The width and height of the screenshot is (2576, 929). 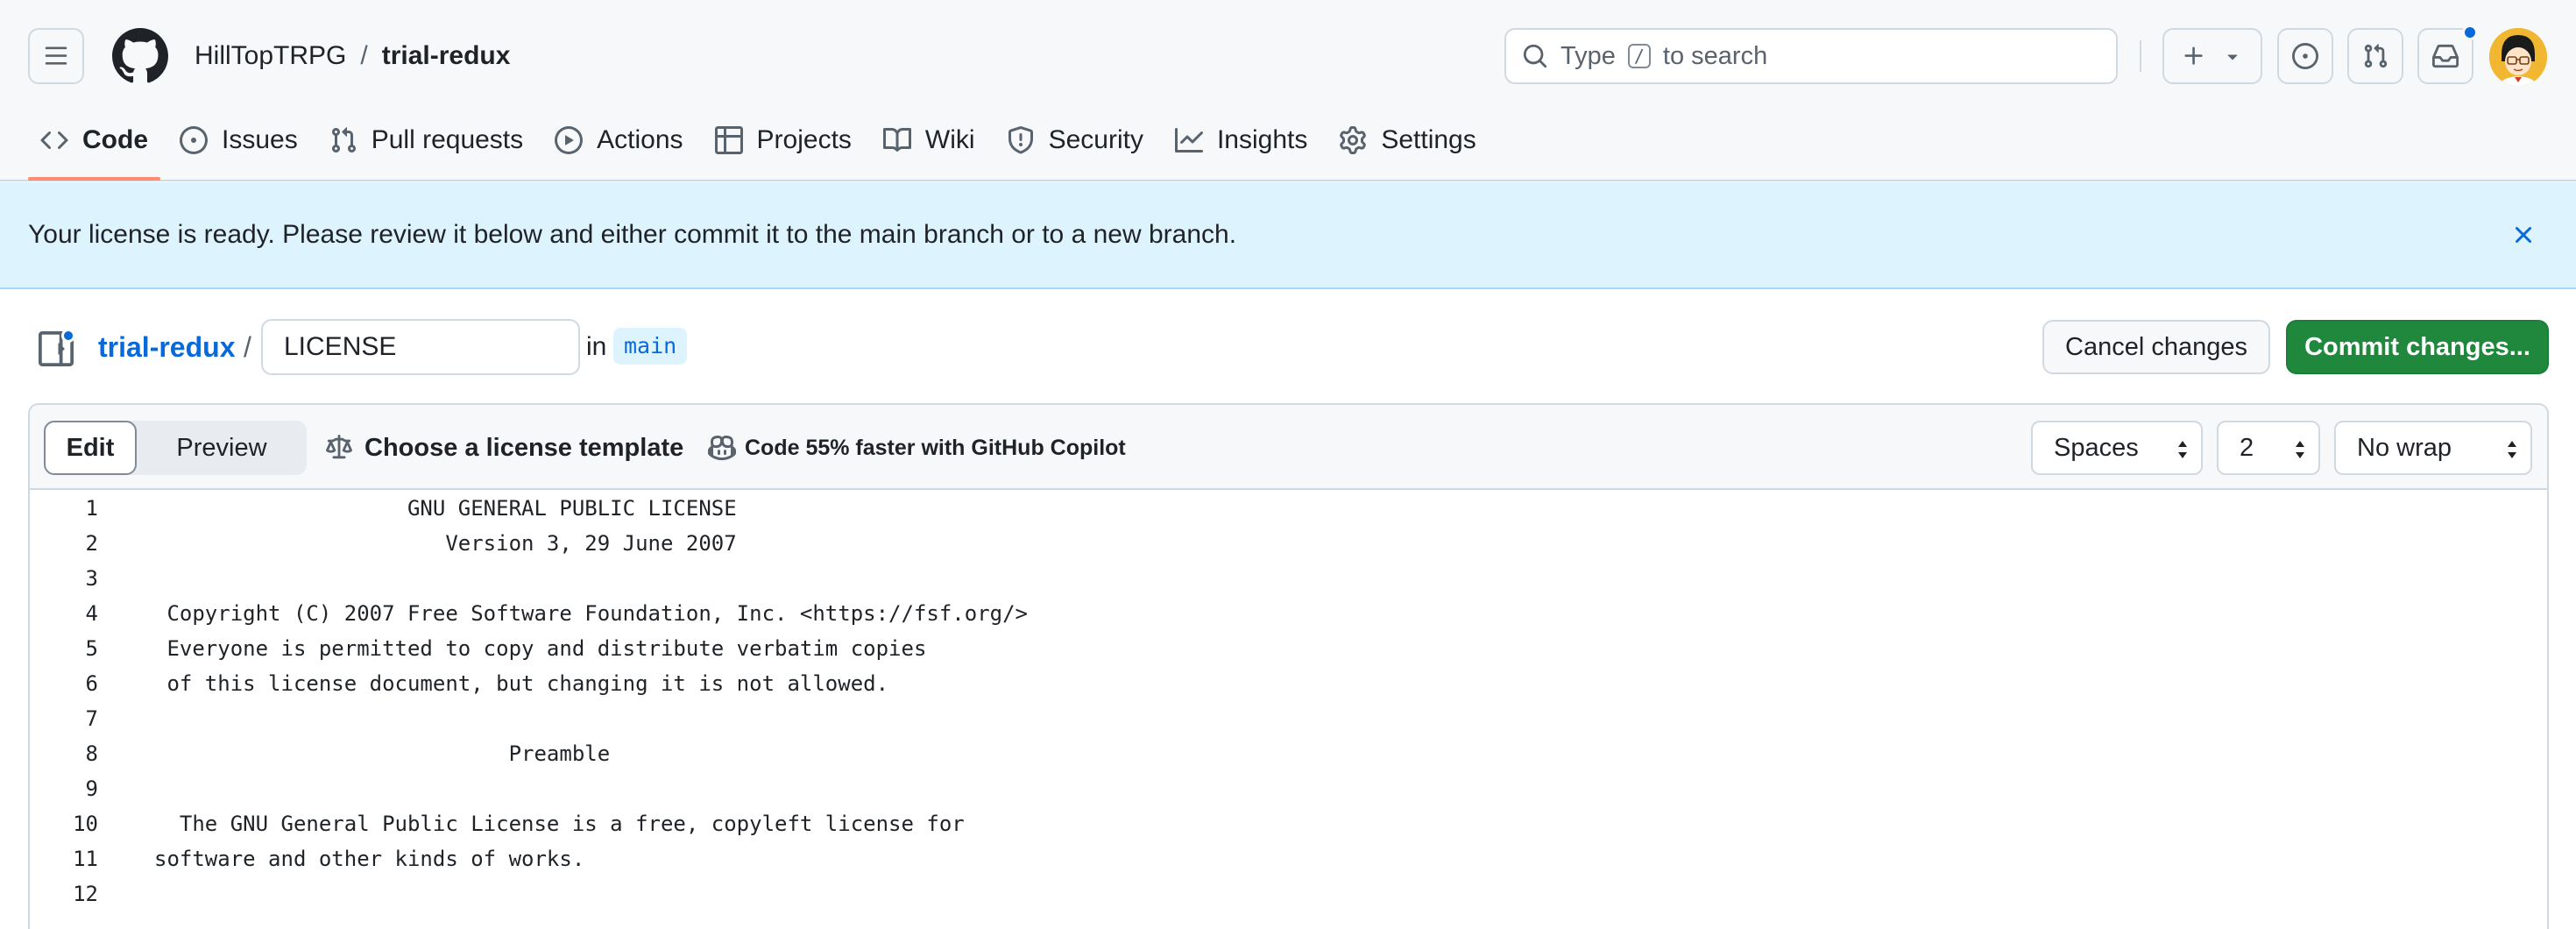 I want to click on indent-mode-value: Spaces, so click(x=2096, y=447).